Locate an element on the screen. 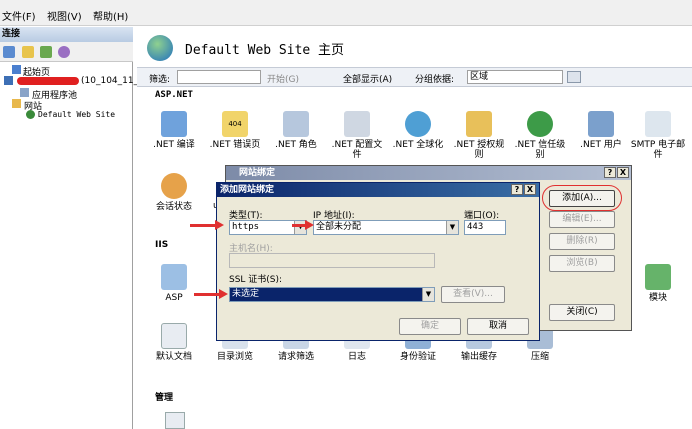  menu-bar: 文件(F) 视图(V) 帮助(H) is located at coordinates (346, 13).